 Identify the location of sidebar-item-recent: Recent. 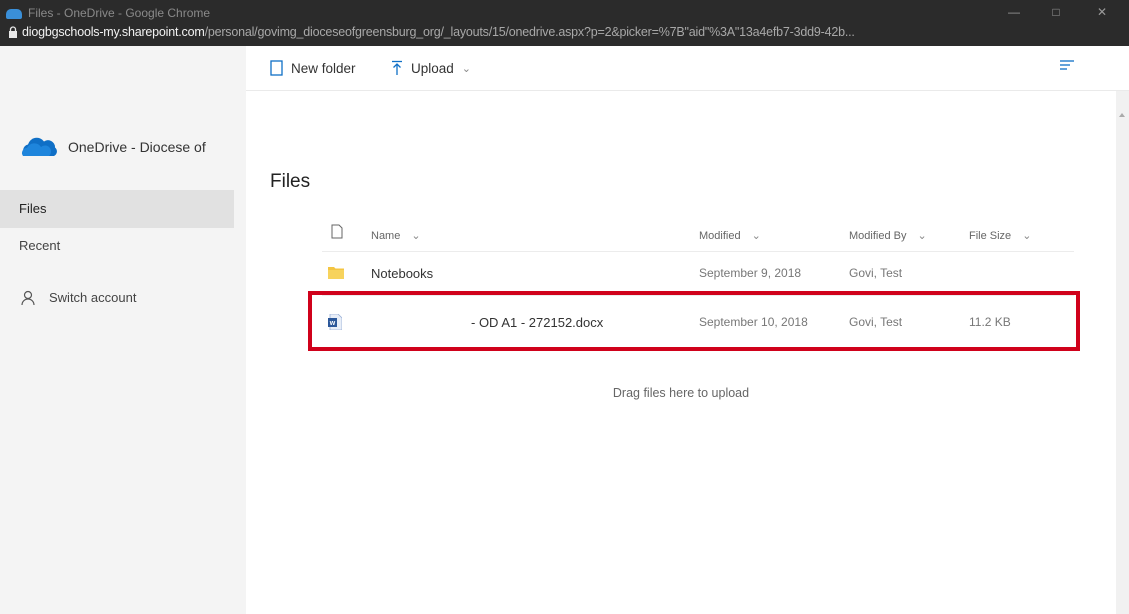
(117, 246).